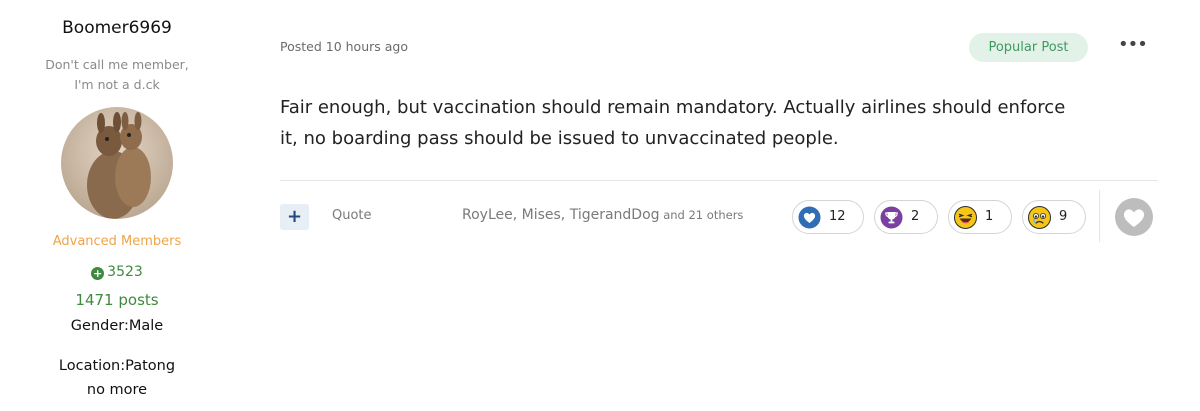 This screenshot has width=1200, height=411. Describe the element at coordinates (891, 217) in the screenshot. I see `trophy-icon` at that location.